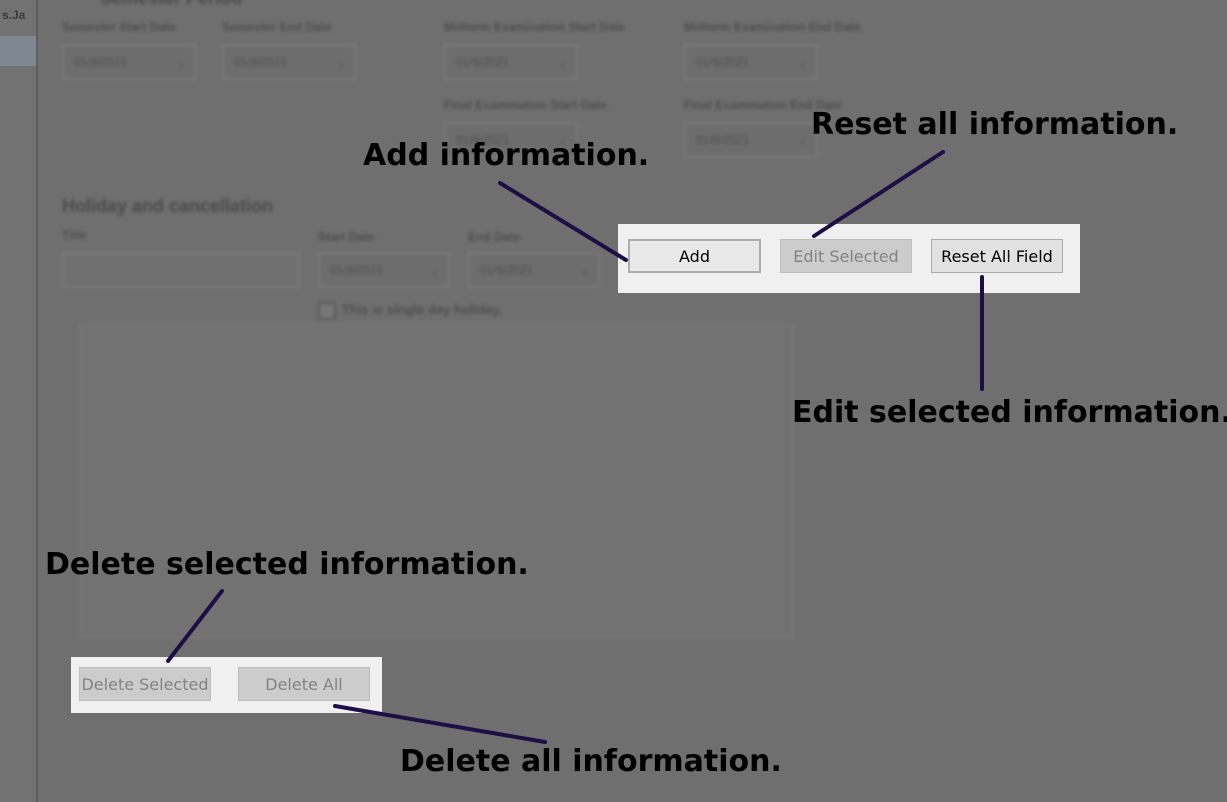 Image resolution: width=1227 pixels, height=802 pixels. Describe the element at coordinates (440, 724) in the screenshot. I see `delete-all-annotation-line` at that location.